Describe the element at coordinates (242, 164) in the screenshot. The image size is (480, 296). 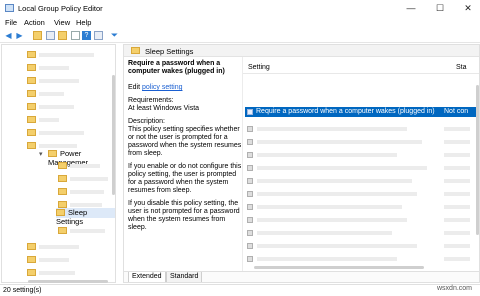
I see `pane-divider` at that location.